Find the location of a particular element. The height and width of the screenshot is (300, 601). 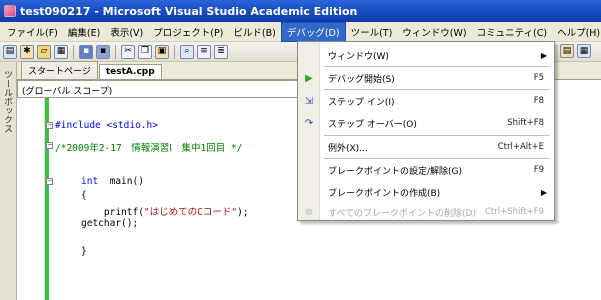

code-line: /*2009年2-17 情報演習Ⅰ 集中1回目 */ is located at coordinates (149, 148).